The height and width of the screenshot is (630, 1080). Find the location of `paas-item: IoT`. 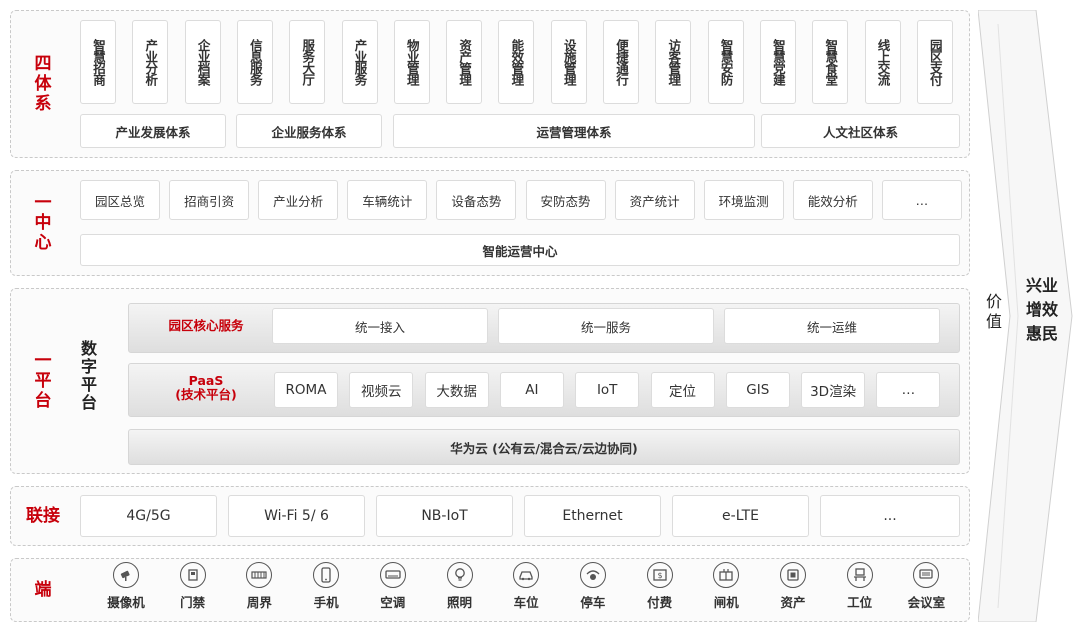

paas-item: IoT is located at coordinates (607, 390).